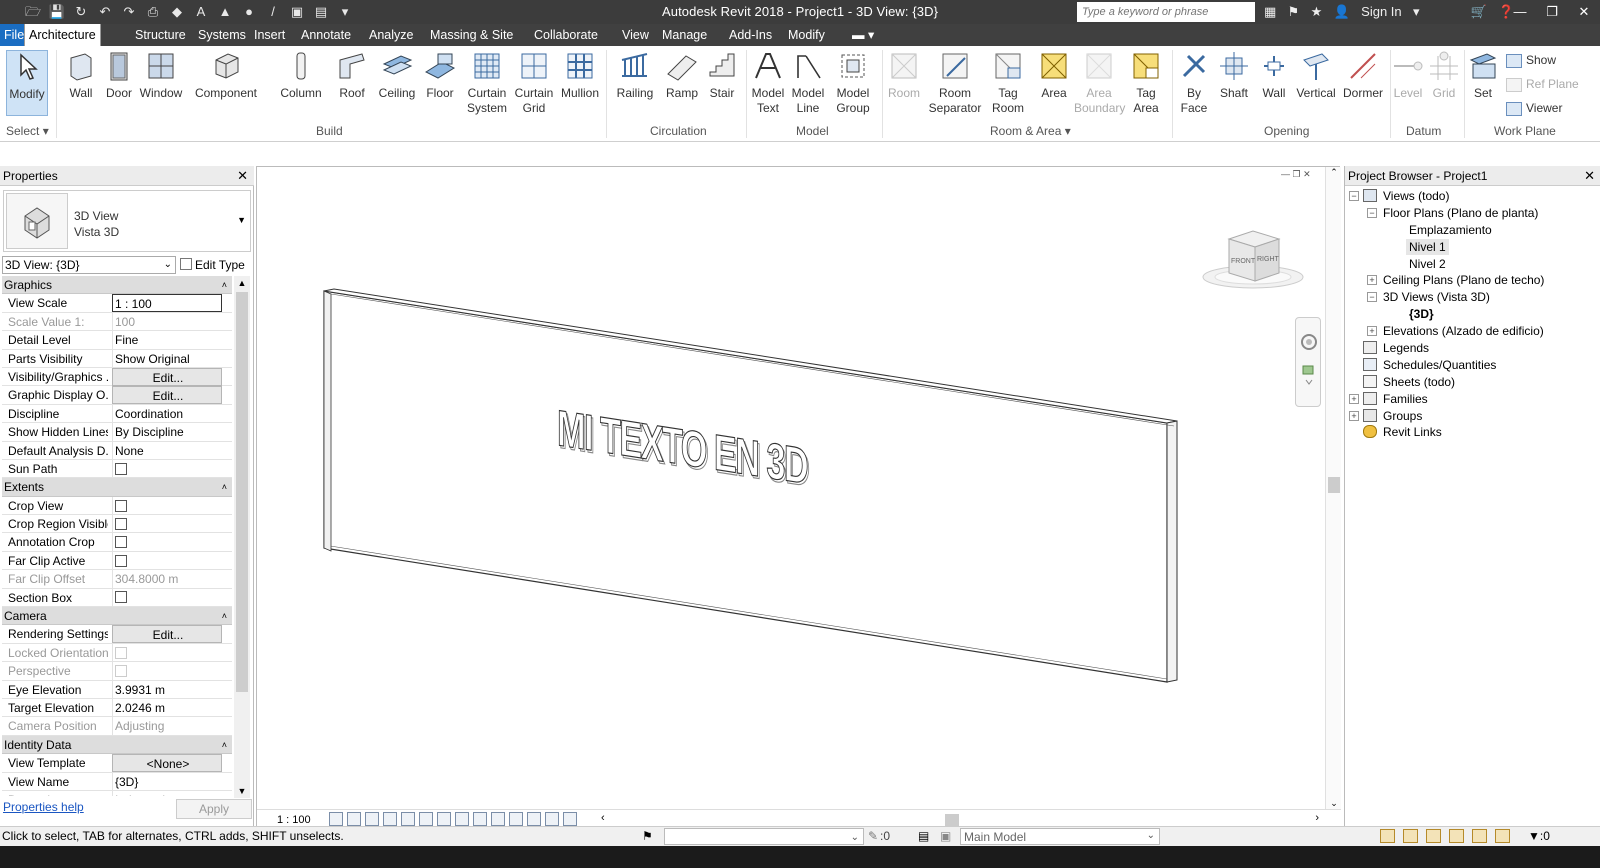 The height and width of the screenshot is (868, 1600). What do you see at coordinates (1534, 108) in the screenshot?
I see `viewer-button: Viewer` at bounding box center [1534, 108].